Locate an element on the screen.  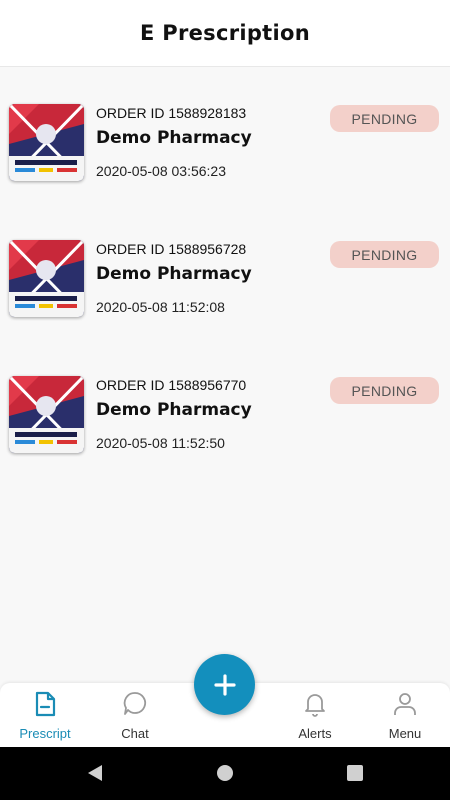
page-title: E Prescription is located at coordinates (225, 33).